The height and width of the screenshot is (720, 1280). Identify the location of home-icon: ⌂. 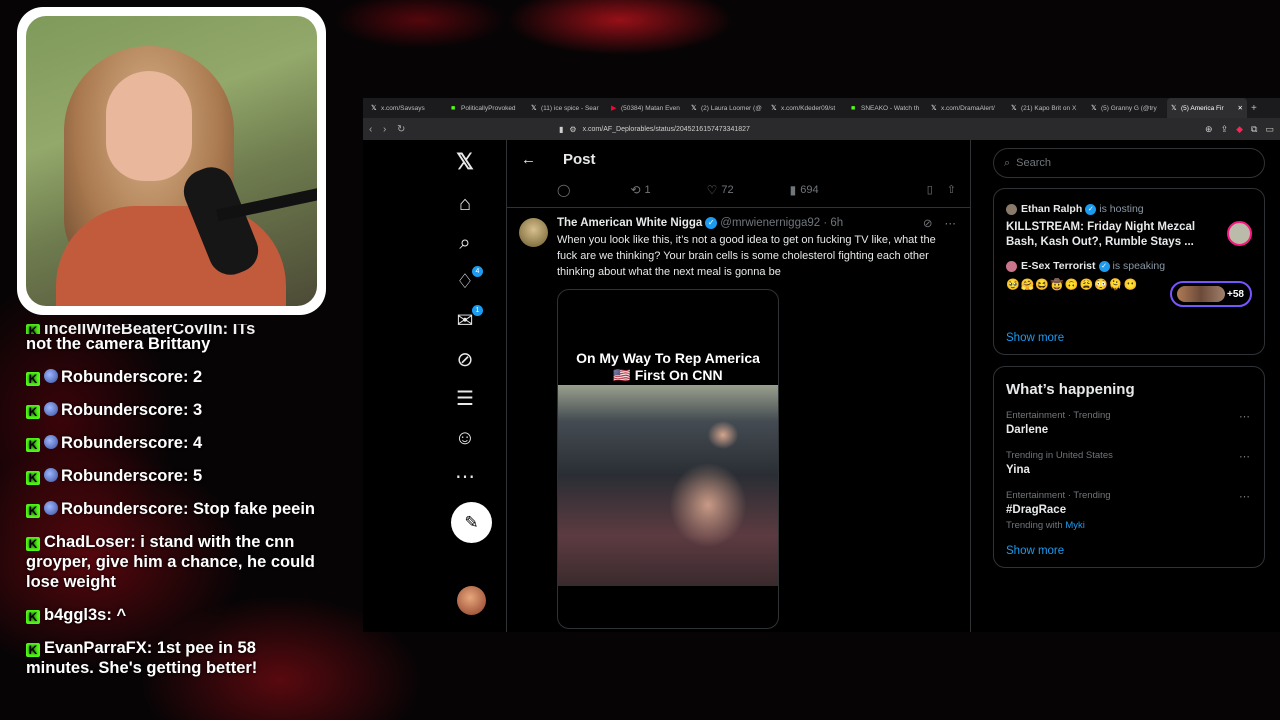
(465, 204).